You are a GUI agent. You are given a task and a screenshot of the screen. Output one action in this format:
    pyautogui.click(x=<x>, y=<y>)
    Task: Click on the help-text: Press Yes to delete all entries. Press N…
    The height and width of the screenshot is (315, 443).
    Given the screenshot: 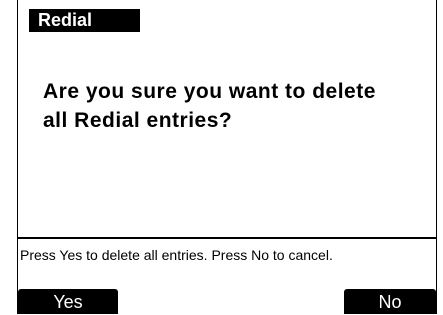 What is the action you would take?
    pyautogui.click(x=176, y=255)
    